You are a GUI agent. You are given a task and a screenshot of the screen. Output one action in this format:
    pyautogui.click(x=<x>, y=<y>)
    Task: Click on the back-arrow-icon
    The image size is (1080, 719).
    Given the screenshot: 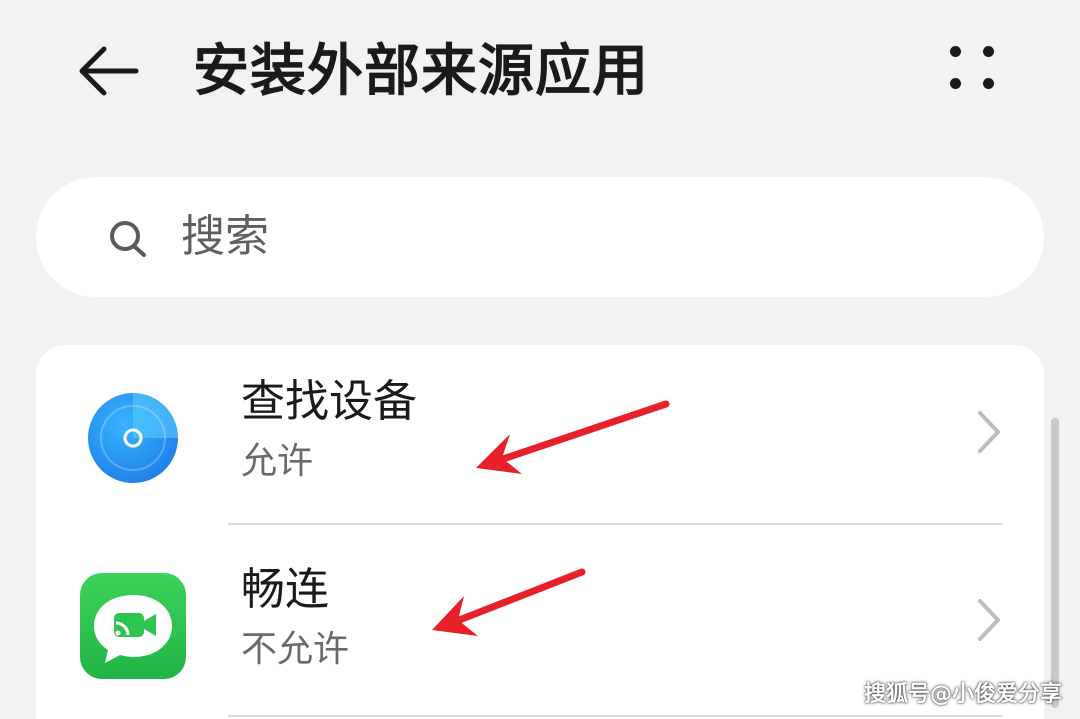 What is the action you would take?
    pyautogui.click(x=109, y=71)
    